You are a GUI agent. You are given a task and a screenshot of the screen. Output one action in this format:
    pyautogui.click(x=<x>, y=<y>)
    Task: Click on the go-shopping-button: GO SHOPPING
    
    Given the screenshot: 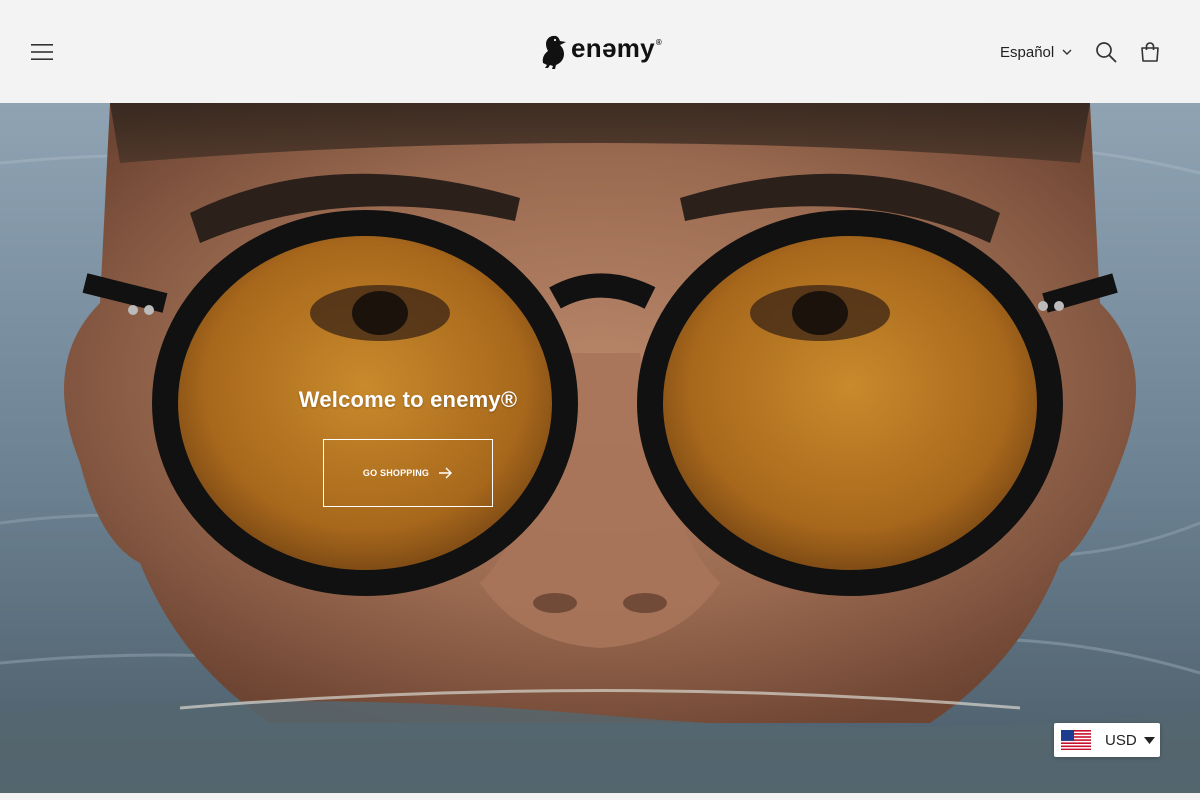 What is the action you would take?
    pyautogui.click(x=408, y=473)
    